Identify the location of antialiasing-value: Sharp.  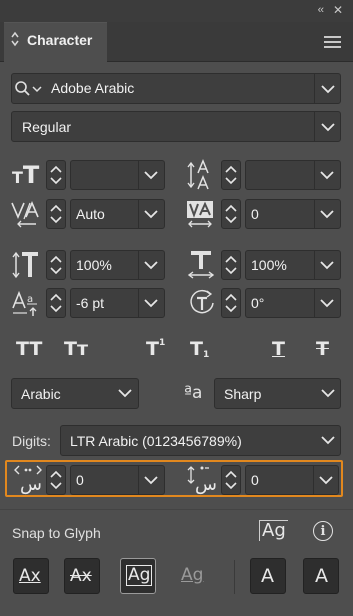
(243, 394).